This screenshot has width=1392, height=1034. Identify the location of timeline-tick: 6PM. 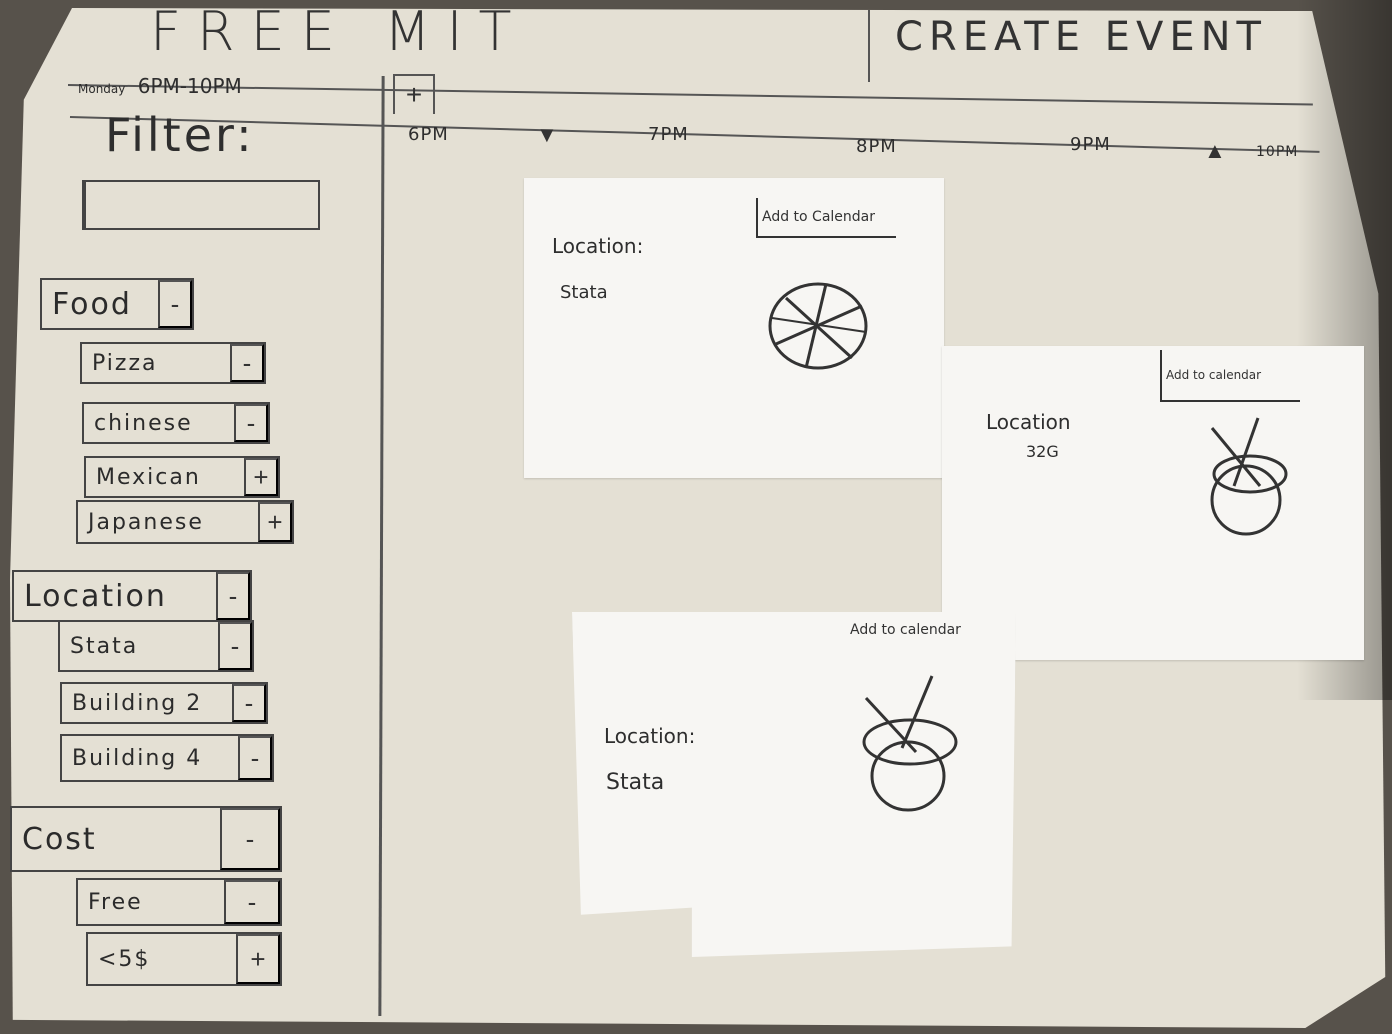
(428, 134).